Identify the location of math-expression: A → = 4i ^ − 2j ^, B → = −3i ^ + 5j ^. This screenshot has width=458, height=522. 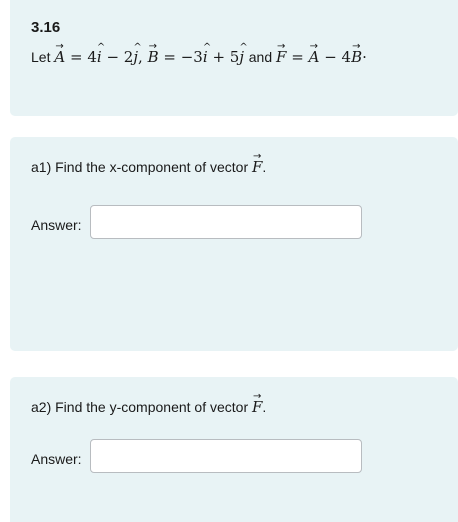
(151, 53).